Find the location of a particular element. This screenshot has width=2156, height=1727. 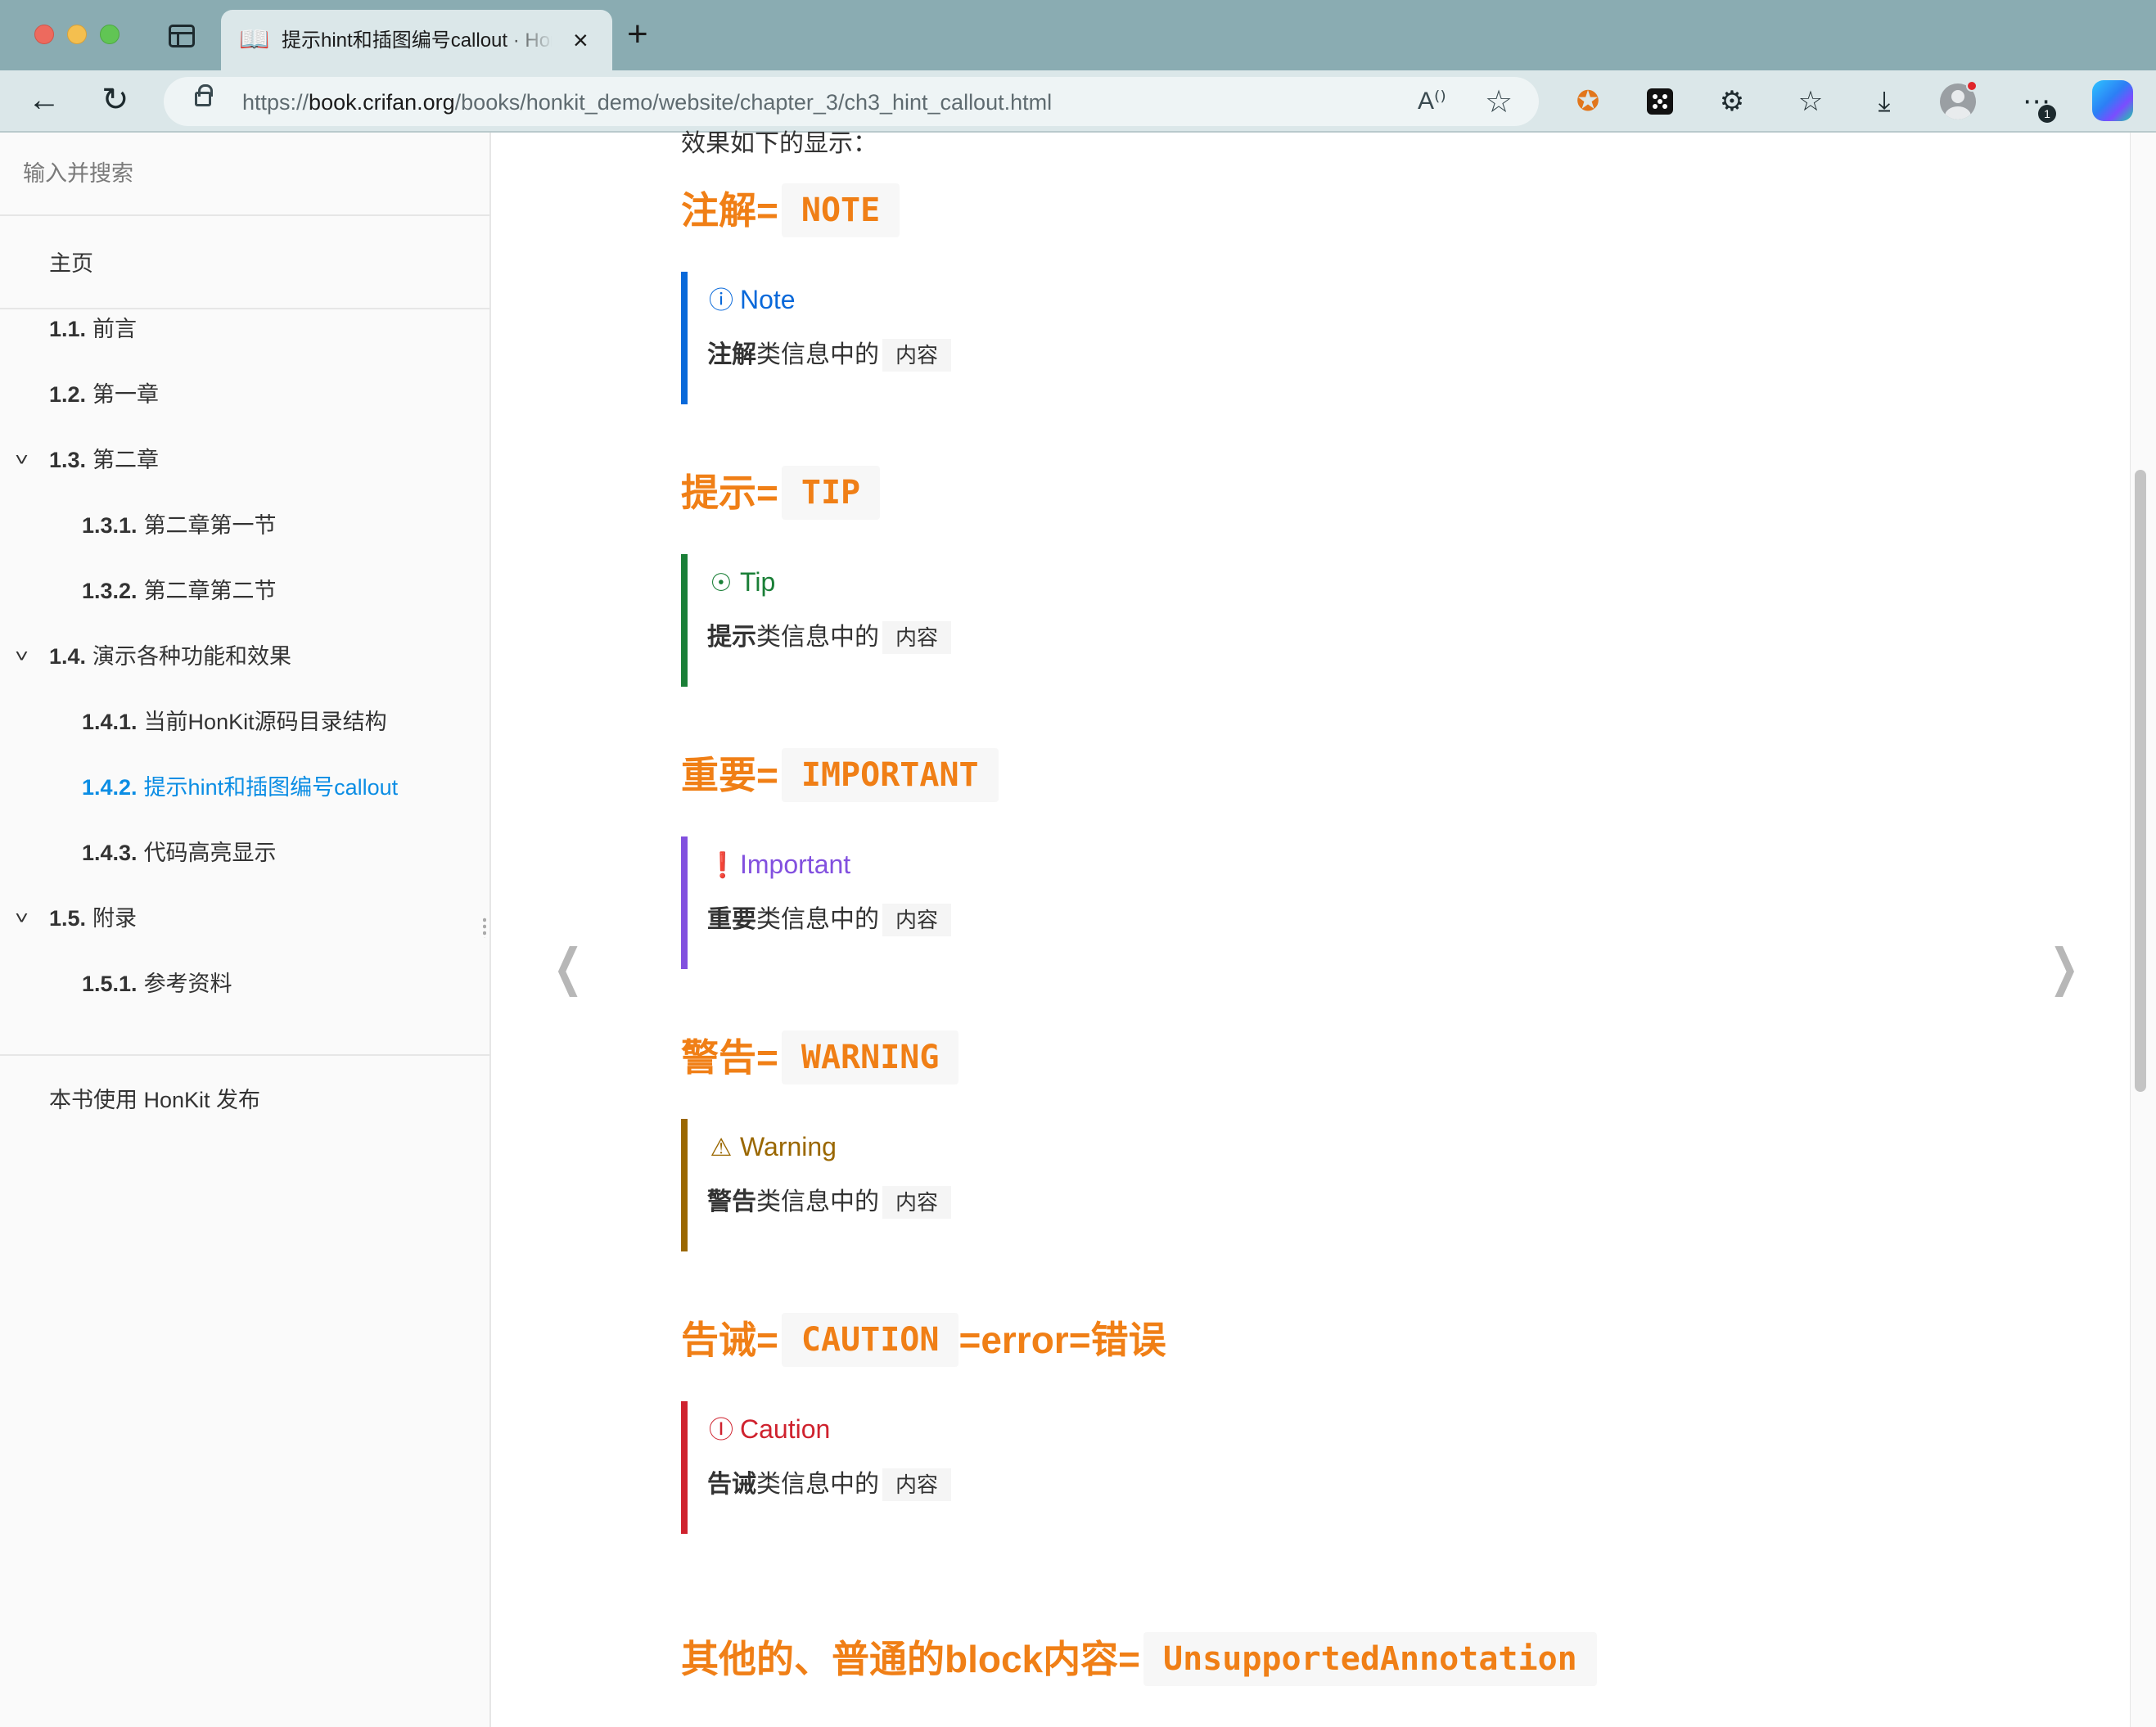

back-arrow-icon: ← is located at coordinates (44, 100).